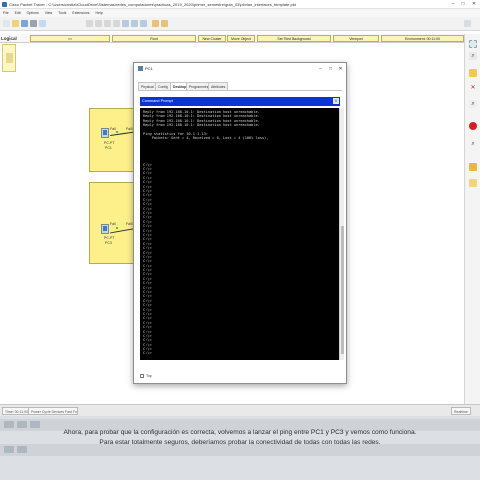 Image resolution: width=480 pixels, height=480 pixels. What do you see at coordinates (16, 411) in the screenshot?
I see `time-display: Time: 00:11:00` at bounding box center [16, 411].